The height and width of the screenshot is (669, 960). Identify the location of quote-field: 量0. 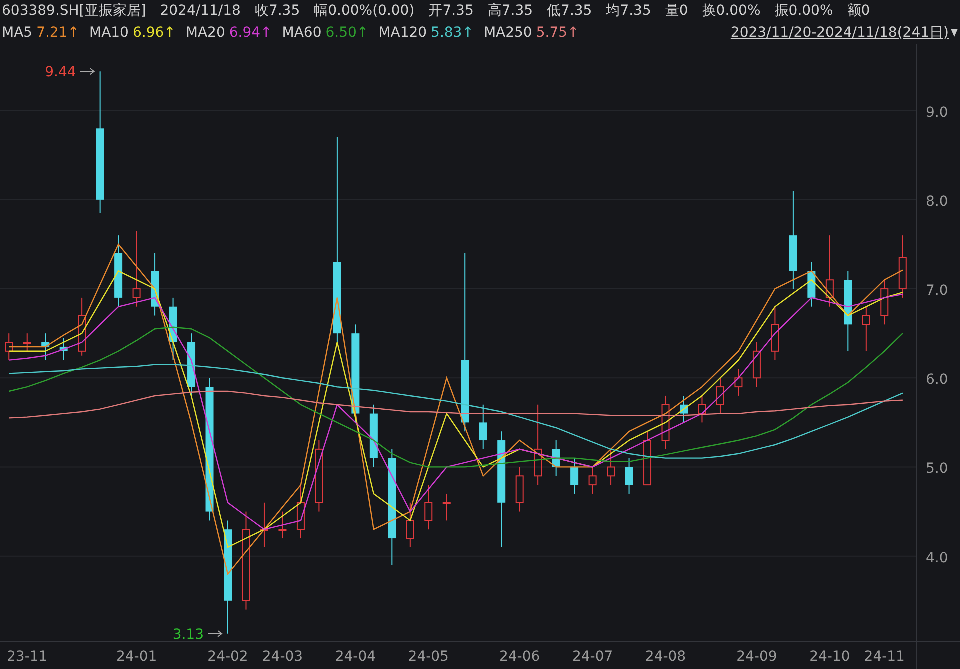
(676, 11).